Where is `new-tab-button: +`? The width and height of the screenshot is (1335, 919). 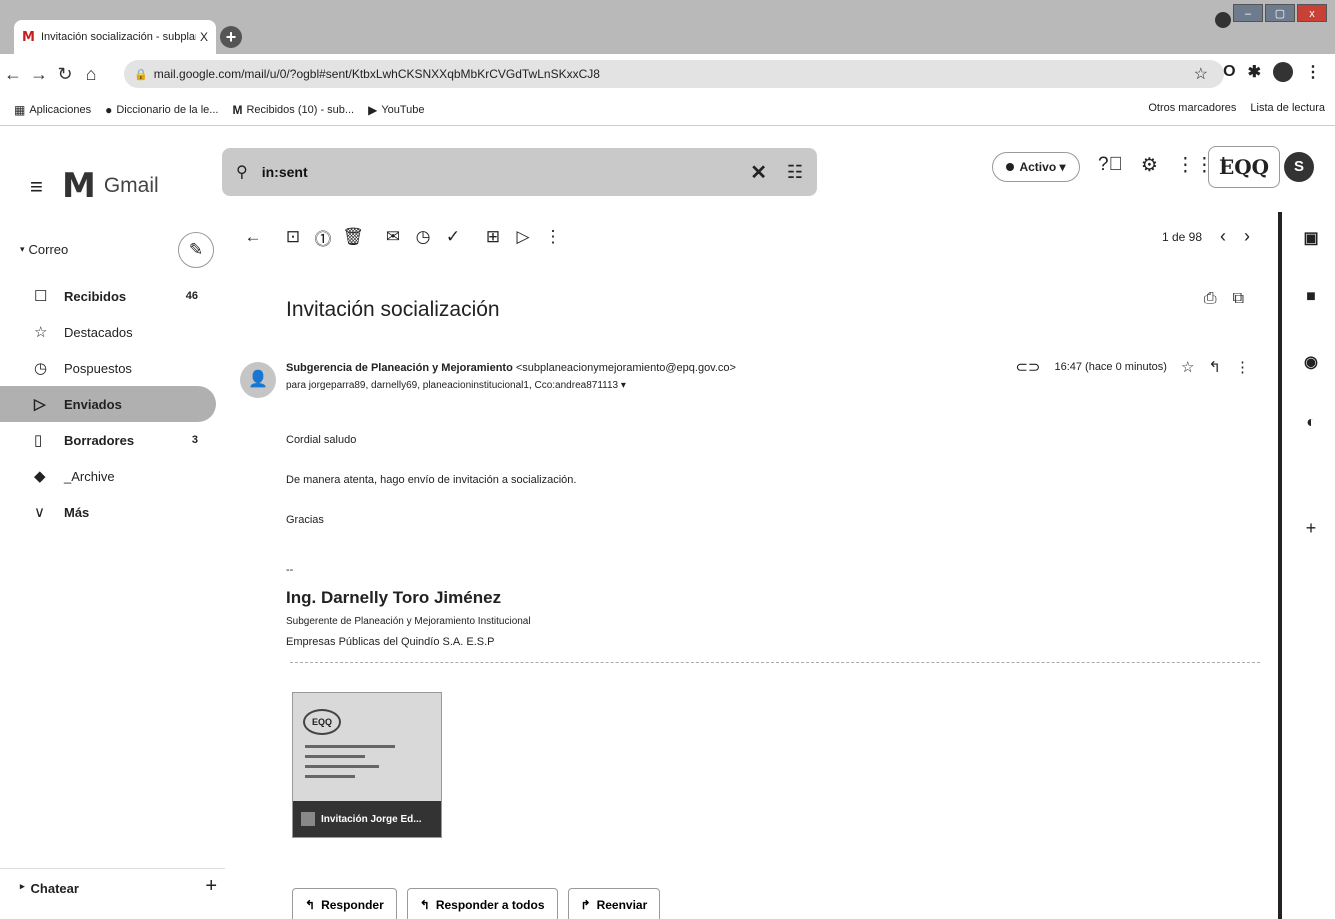
new-tab-button: + is located at coordinates (231, 37).